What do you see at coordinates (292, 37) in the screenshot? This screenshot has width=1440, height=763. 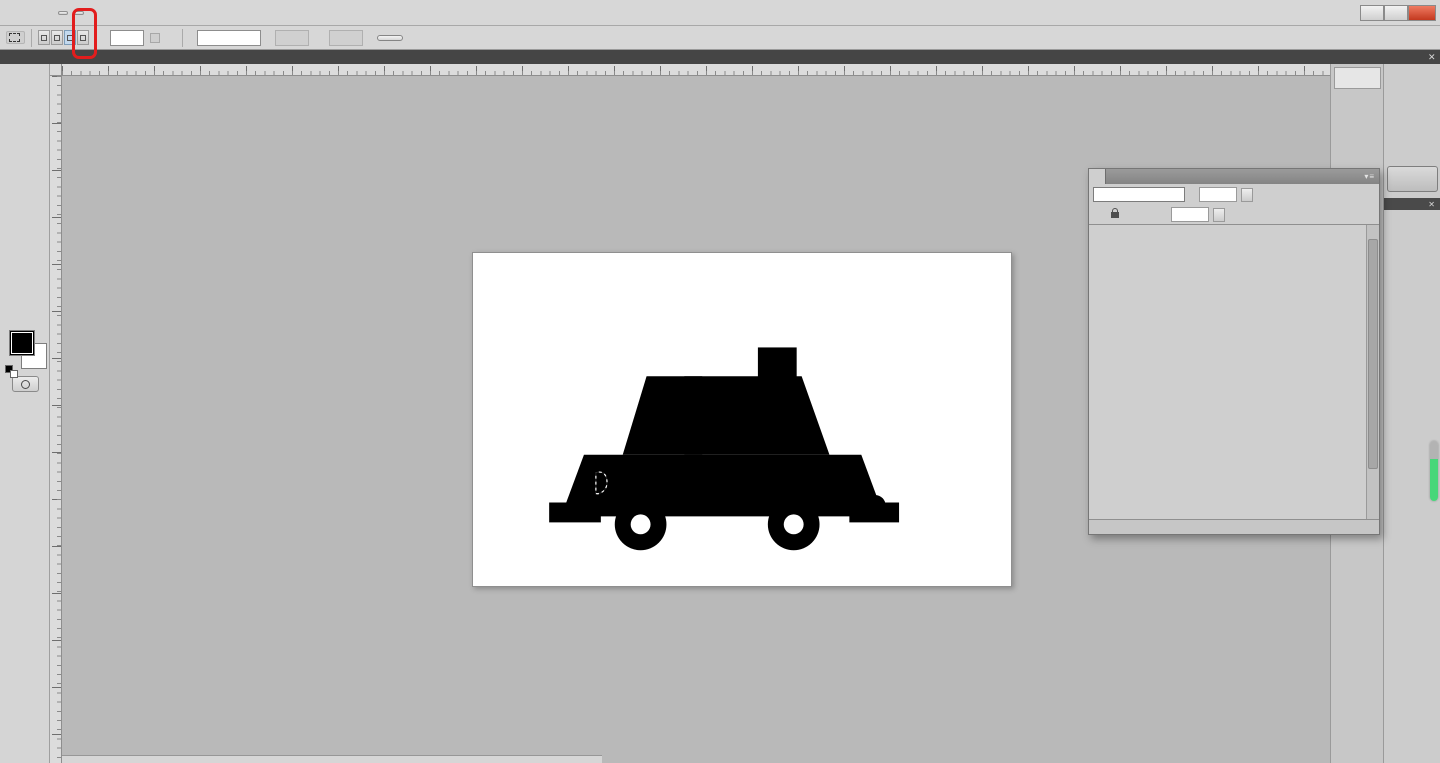 I see `width-input` at bounding box center [292, 37].